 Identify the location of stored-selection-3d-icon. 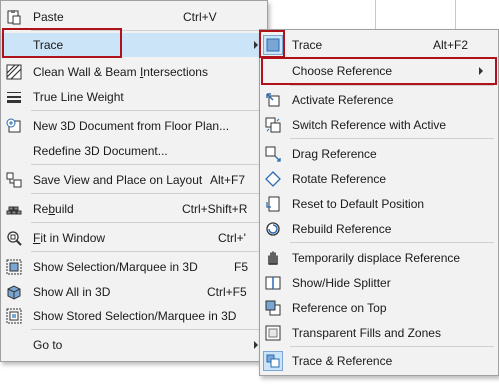
(14, 316).